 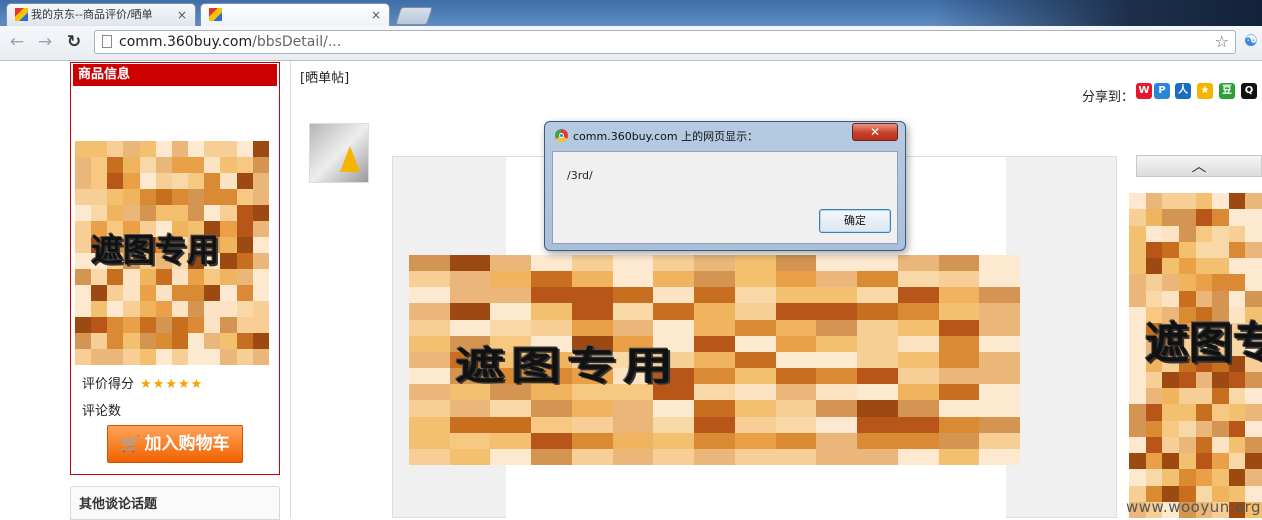 What do you see at coordinates (295, 14) in the screenshot?
I see `tab-active: ×` at bounding box center [295, 14].